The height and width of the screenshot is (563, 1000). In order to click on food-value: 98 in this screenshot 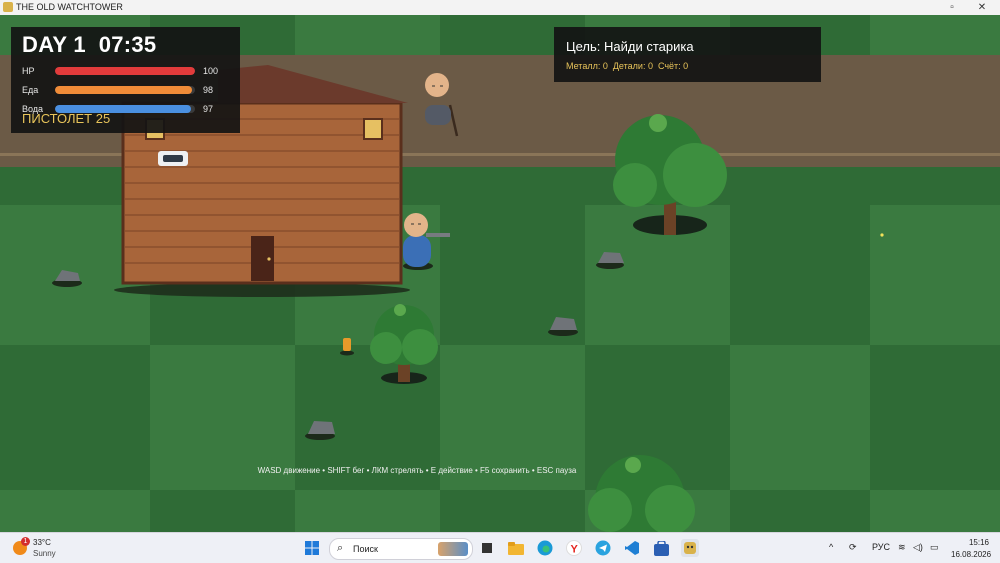, I will do `click(208, 90)`.